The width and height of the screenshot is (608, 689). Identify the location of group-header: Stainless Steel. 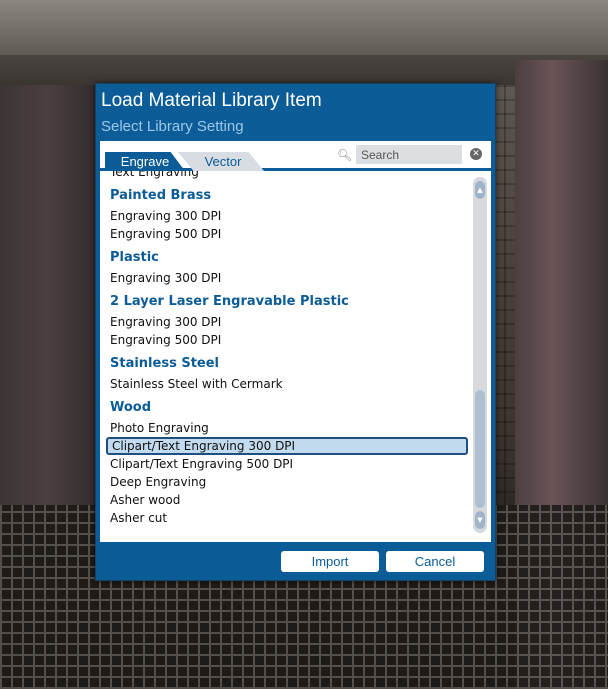
(165, 363).